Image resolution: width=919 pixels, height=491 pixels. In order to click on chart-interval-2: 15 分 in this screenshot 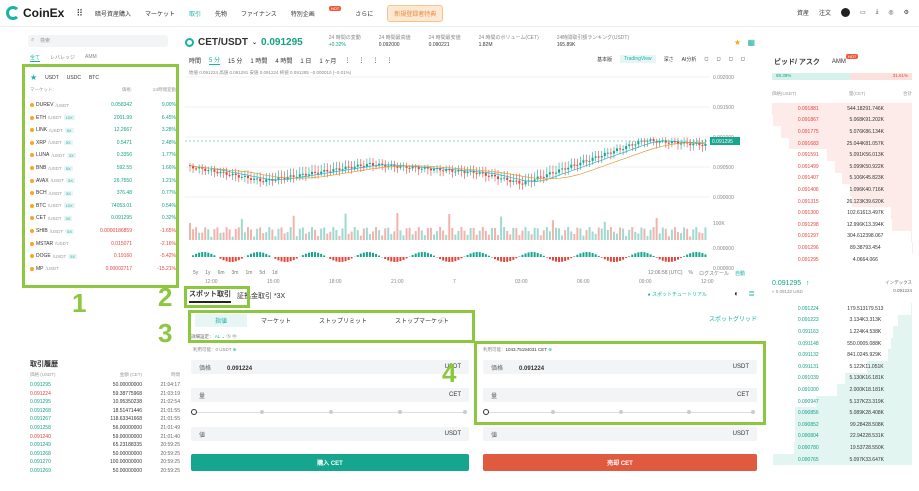, I will do `click(235, 60)`.